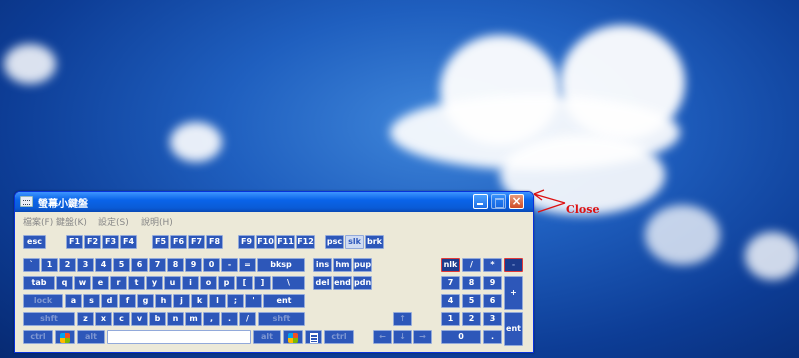 Image resolution: width=799 pixels, height=358 pixels. What do you see at coordinates (196, 242) in the screenshot?
I see `key-f7: F7` at bounding box center [196, 242].